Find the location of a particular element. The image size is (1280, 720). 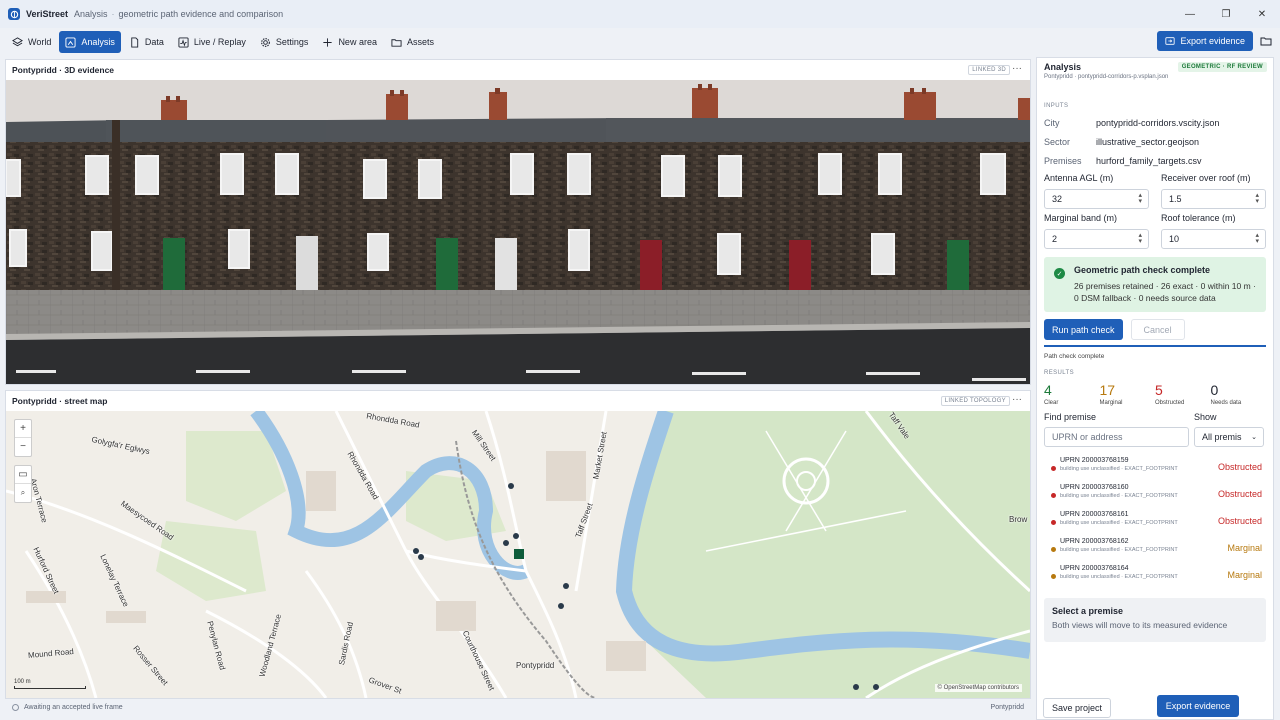

tab-live-replay: Live / Replay is located at coordinates (212, 42).